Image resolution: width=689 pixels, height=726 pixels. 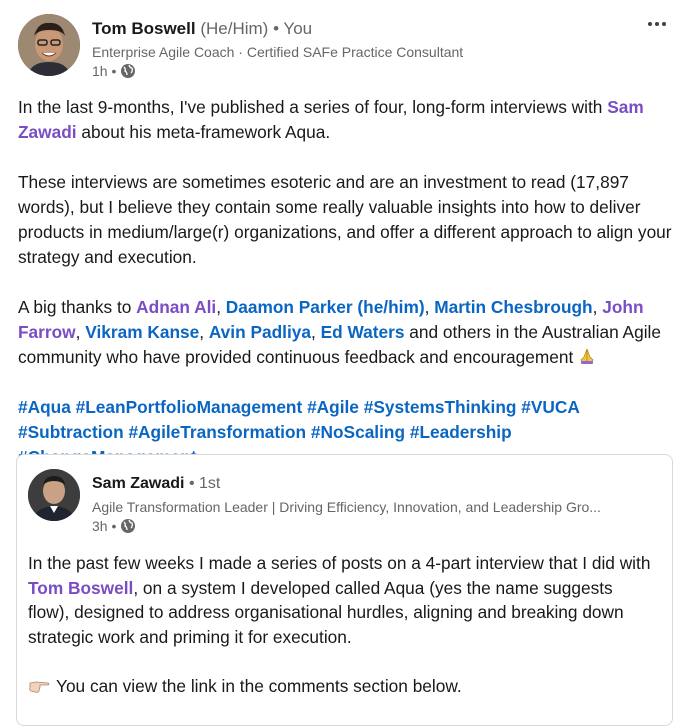 I want to click on folded-hands-emoji, so click(x=587, y=356).